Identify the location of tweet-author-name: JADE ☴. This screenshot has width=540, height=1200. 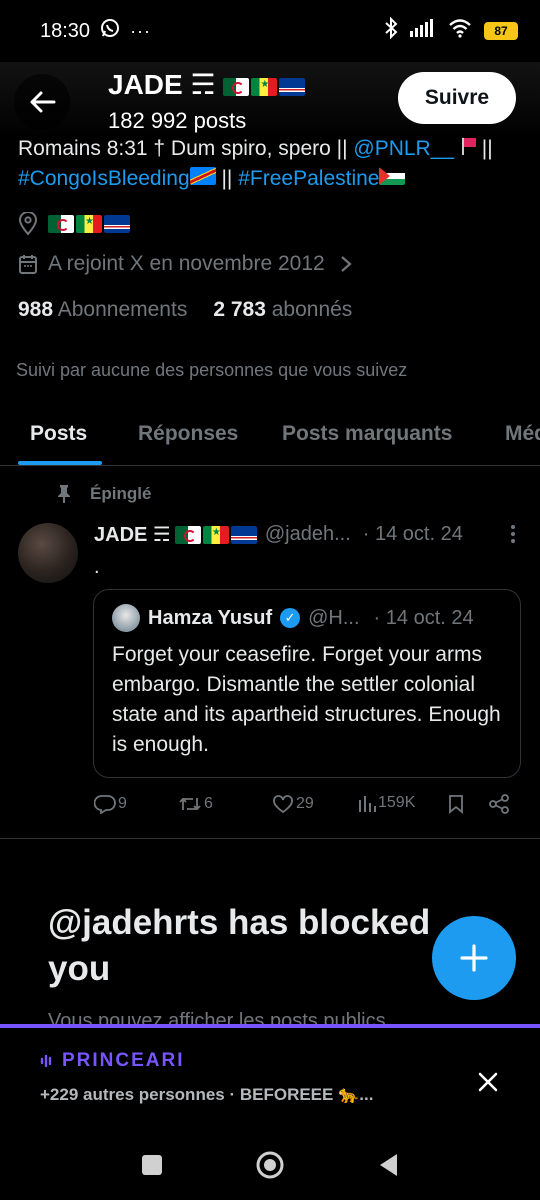
(132, 534).